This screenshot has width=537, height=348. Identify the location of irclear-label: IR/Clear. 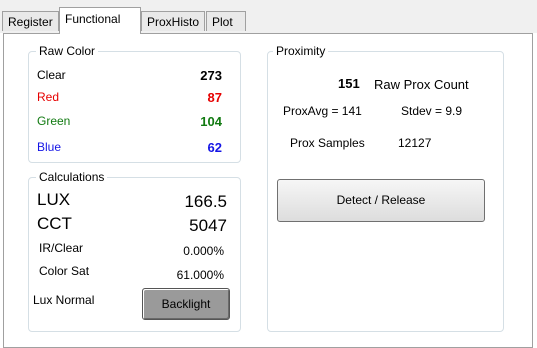
(61, 248).